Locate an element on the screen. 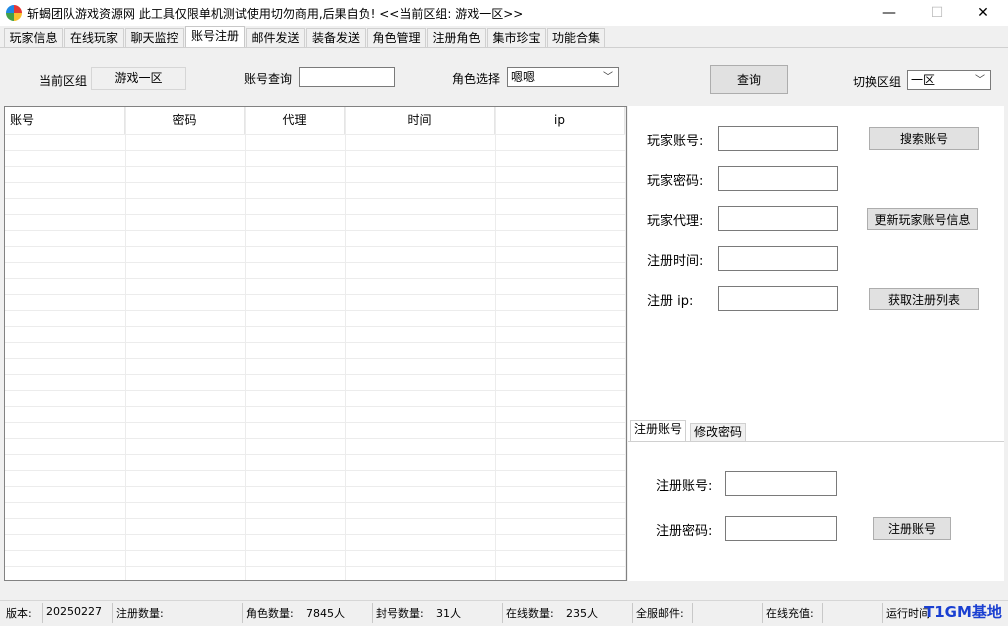 Image resolution: width=1008 pixels, height=626 pixels. subtab-register-account: 注册账号 is located at coordinates (658, 431).